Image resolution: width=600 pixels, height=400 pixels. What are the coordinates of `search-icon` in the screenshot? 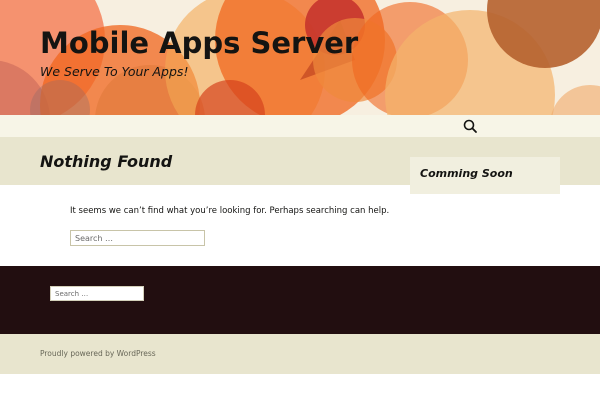 It's located at (470, 126).